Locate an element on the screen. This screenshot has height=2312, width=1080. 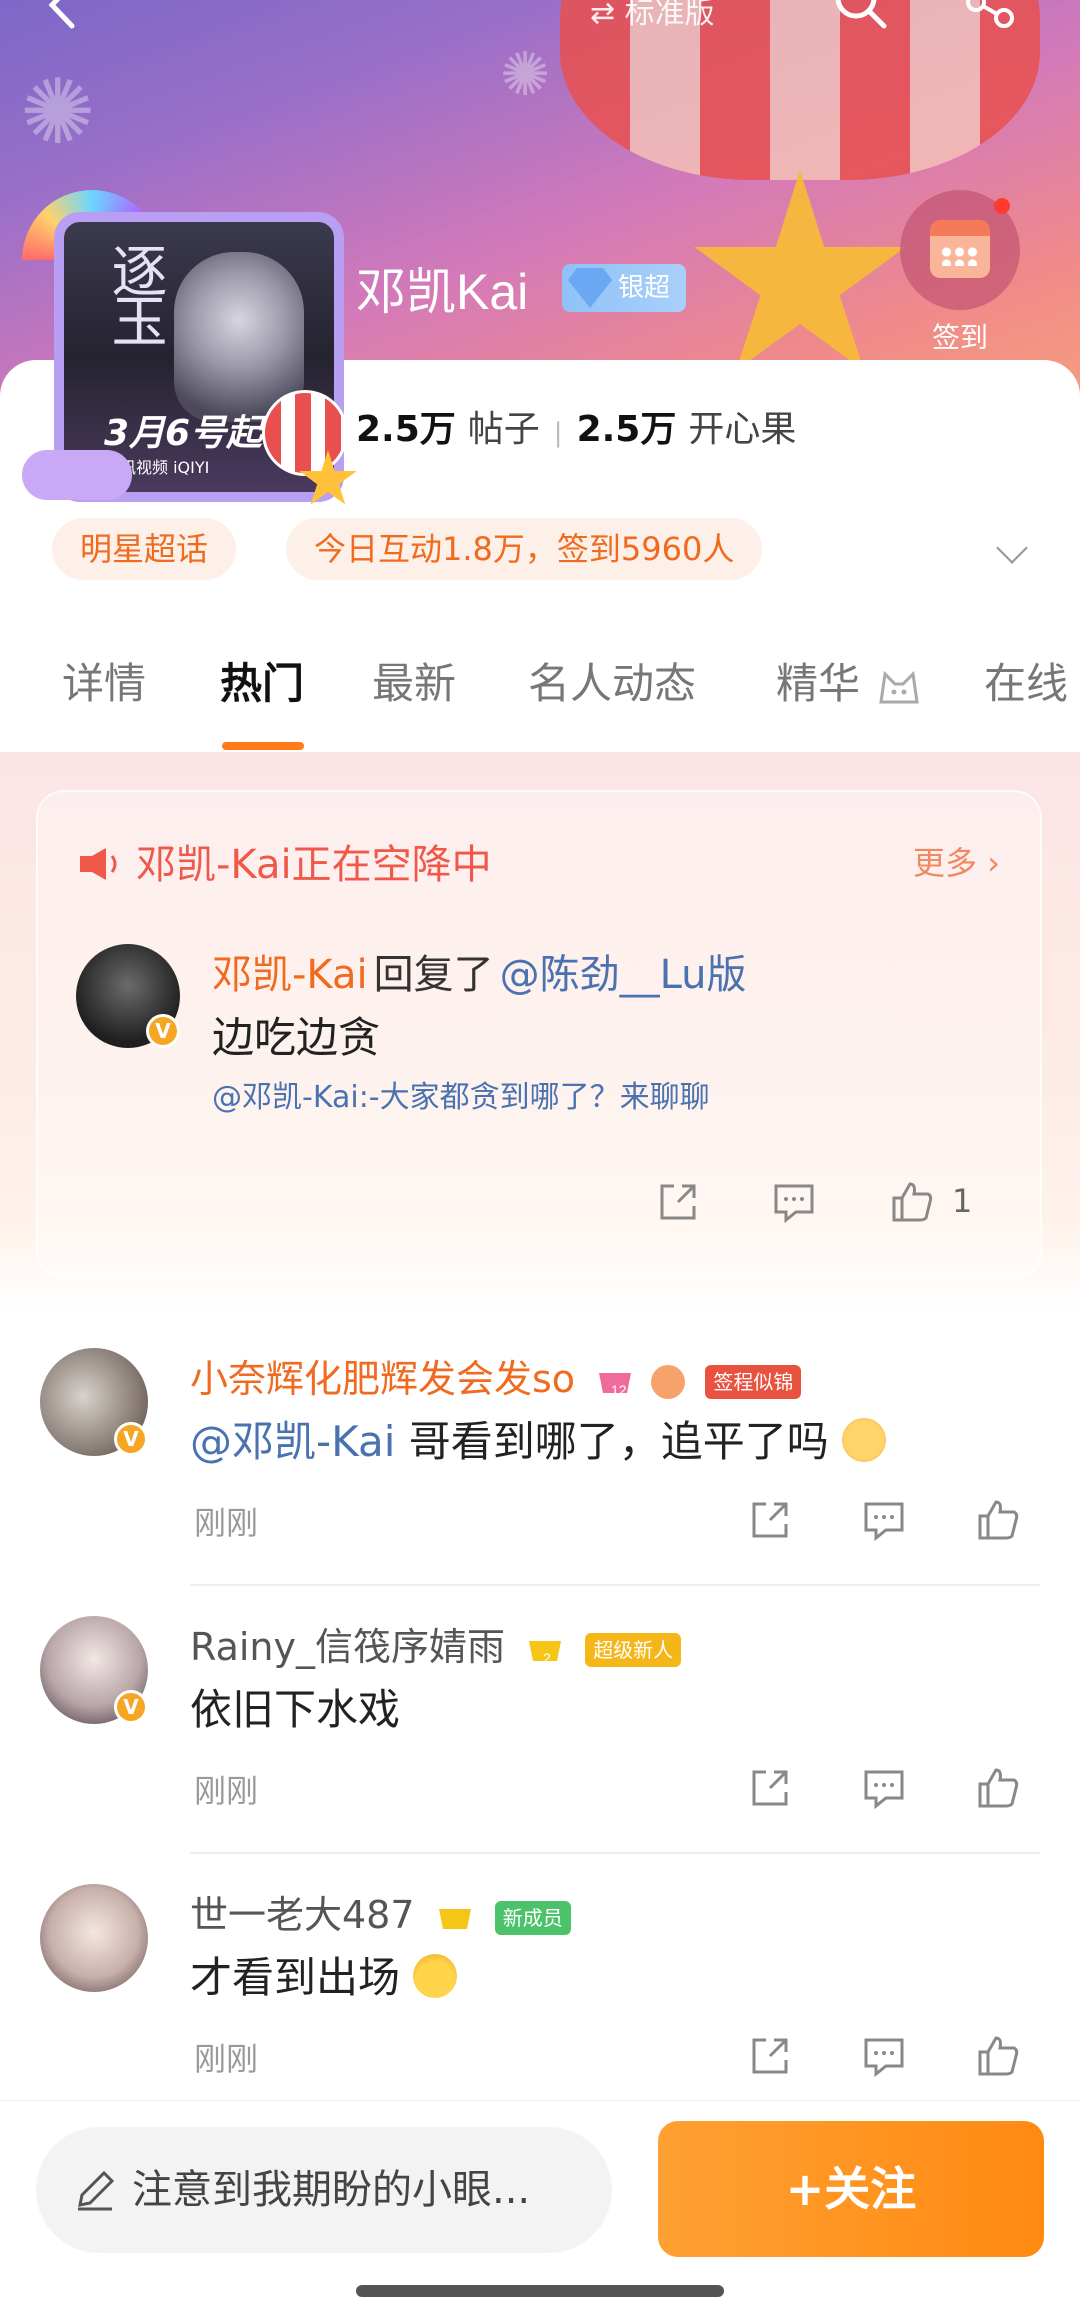
topic-avatar: 逐玉 3月6号起 腾讯视频 iQIYI is located at coordinates (189, 347).